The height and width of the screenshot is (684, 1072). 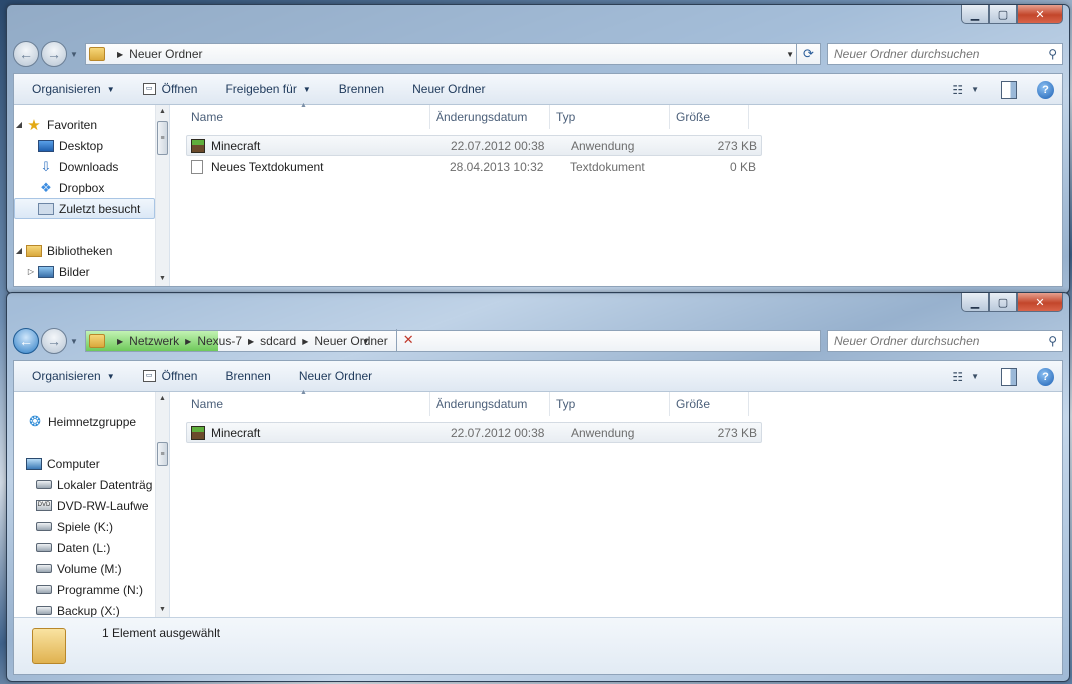 What do you see at coordinates (84, 271) in the screenshot?
I see `nav-item-pictures: ▷ Bilder` at bounding box center [84, 271].